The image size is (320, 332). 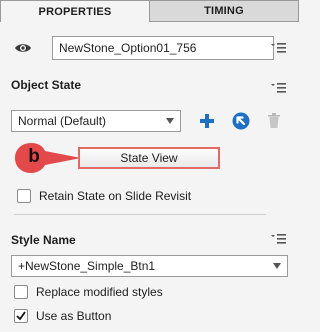 What do you see at coordinates (62, 121) in the screenshot?
I see `state-select-value: Normal (Default)` at bounding box center [62, 121].